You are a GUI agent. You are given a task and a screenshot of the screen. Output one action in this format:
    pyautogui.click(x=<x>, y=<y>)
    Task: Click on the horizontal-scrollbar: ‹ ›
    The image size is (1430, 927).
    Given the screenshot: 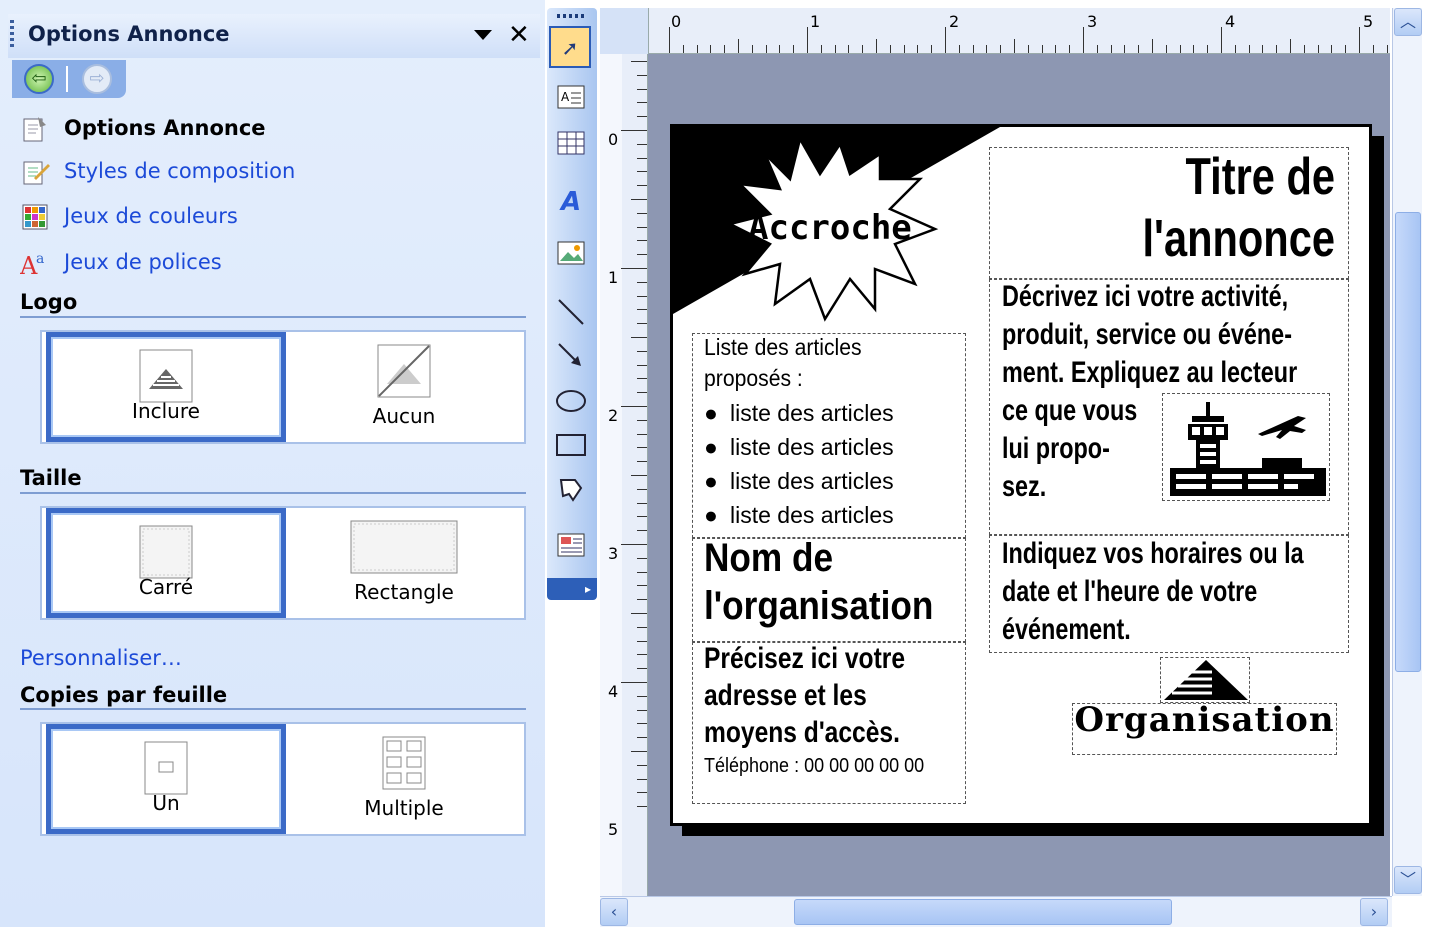 What is the action you would take?
    pyautogui.click(x=996, y=911)
    